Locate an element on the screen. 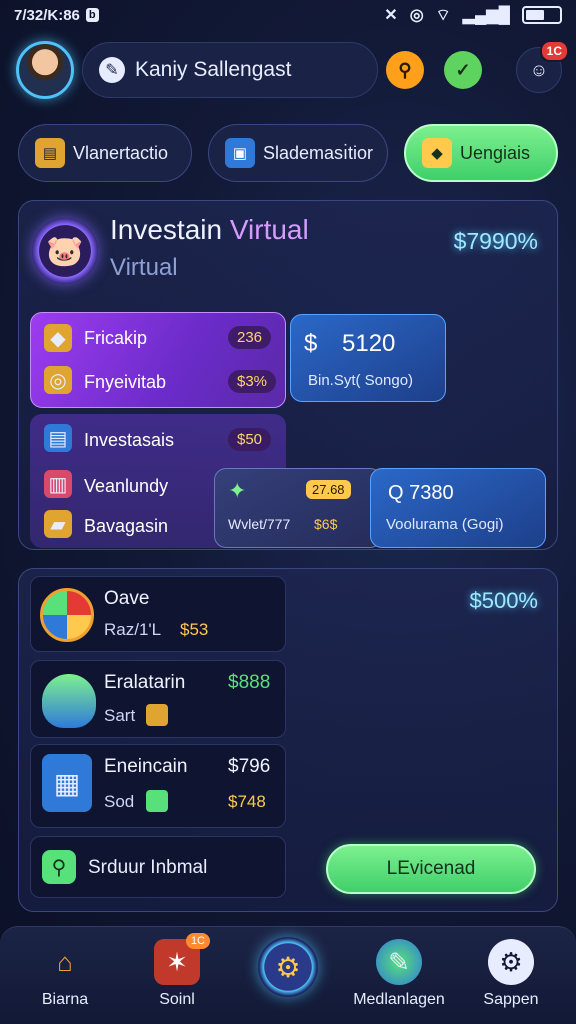 This screenshot has width=576, height=1024. battery-icon is located at coordinates (542, 15).